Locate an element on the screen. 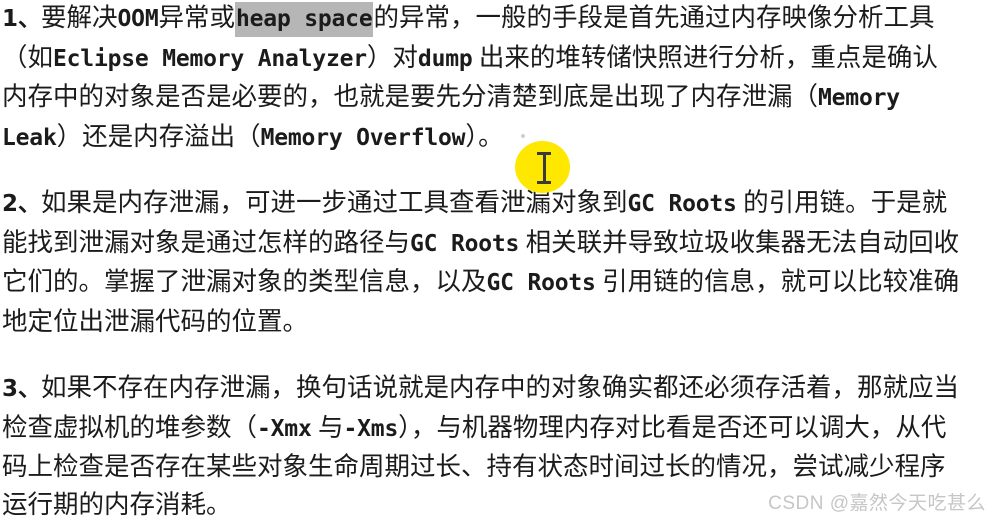  list-marker: 1、 is located at coordinates (21, 19).